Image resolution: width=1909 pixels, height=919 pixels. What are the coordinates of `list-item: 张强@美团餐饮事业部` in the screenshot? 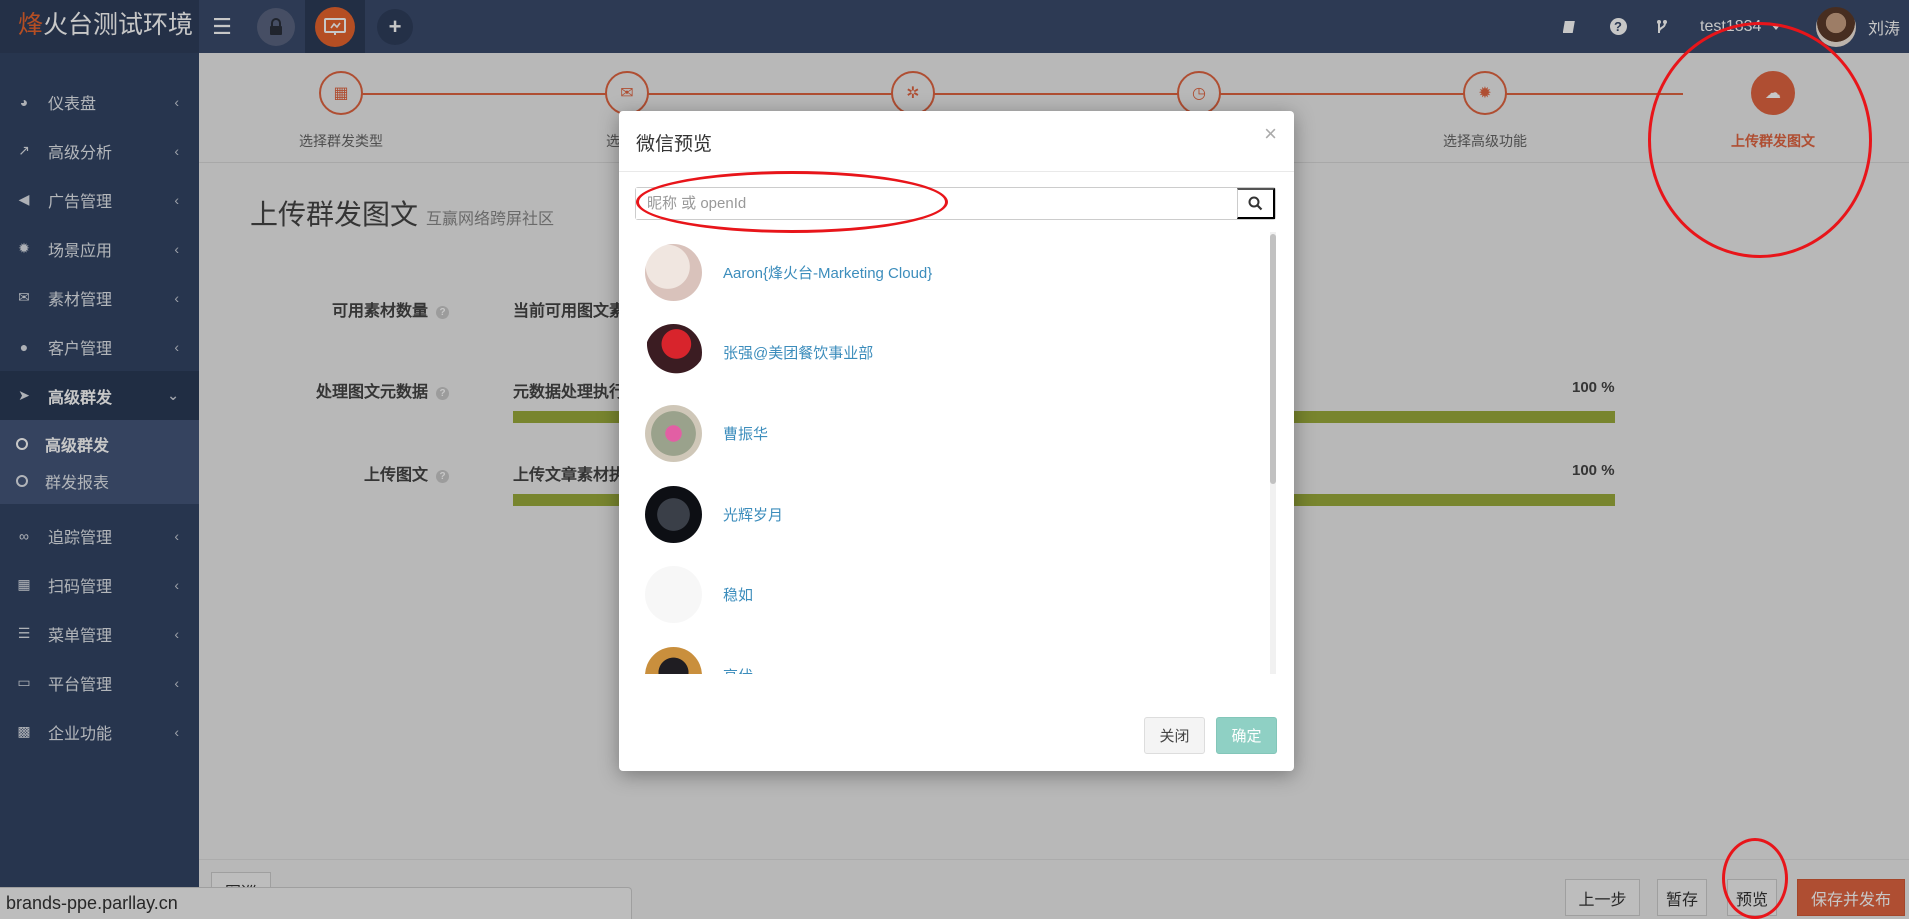 It's located at (948, 353).